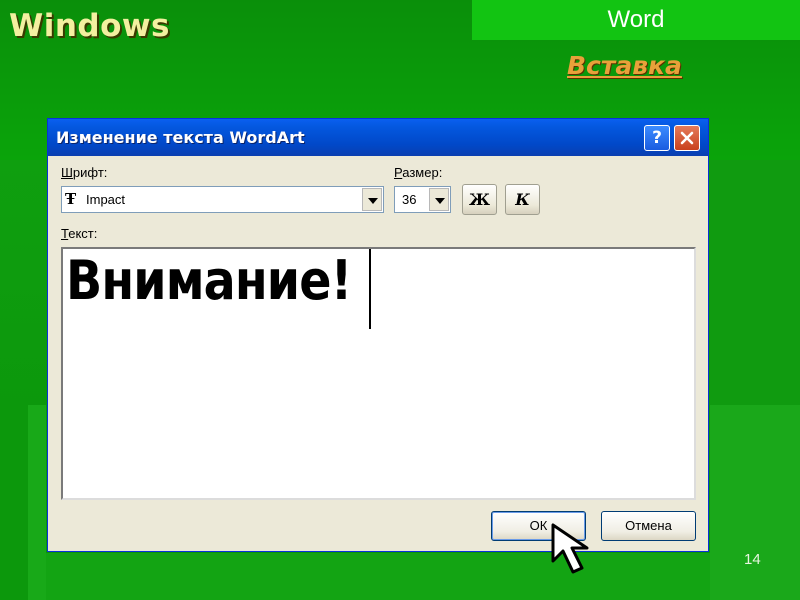 The width and height of the screenshot is (800, 600). Describe the element at coordinates (636, 20) in the screenshot. I see `app-label-box: Word` at that location.